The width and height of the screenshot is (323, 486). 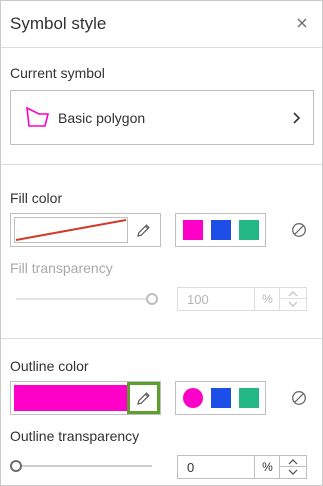 I want to click on fill-swatch-magenta, so click(x=193, y=230).